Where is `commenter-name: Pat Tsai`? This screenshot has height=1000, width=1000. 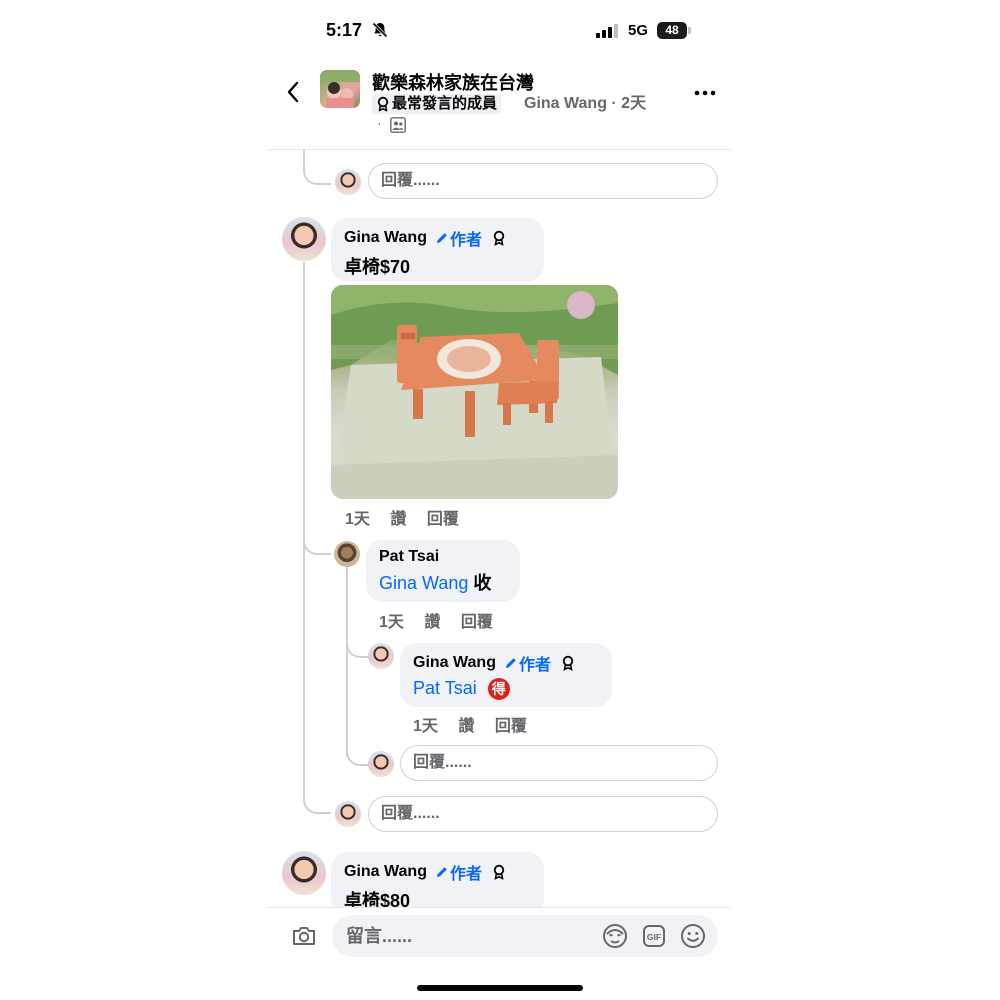
commenter-name: Pat Tsai is located at coordinates (409, 557).